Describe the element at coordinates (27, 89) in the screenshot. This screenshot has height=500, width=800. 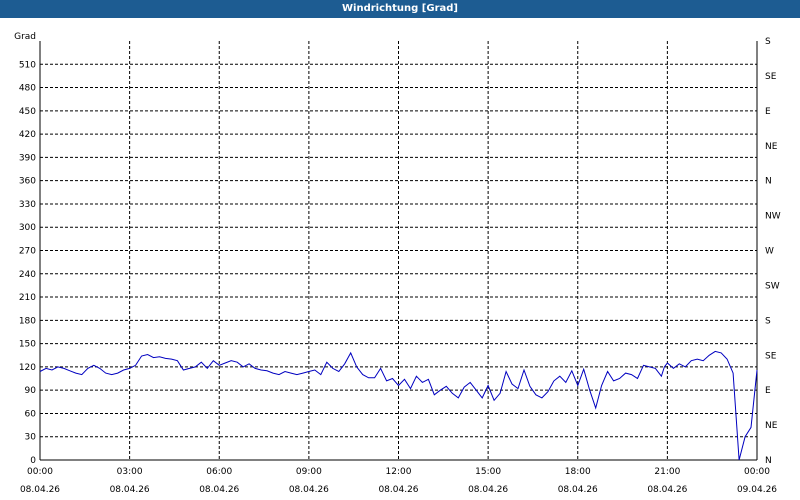
I see `y-tick-label: 480` at that location.